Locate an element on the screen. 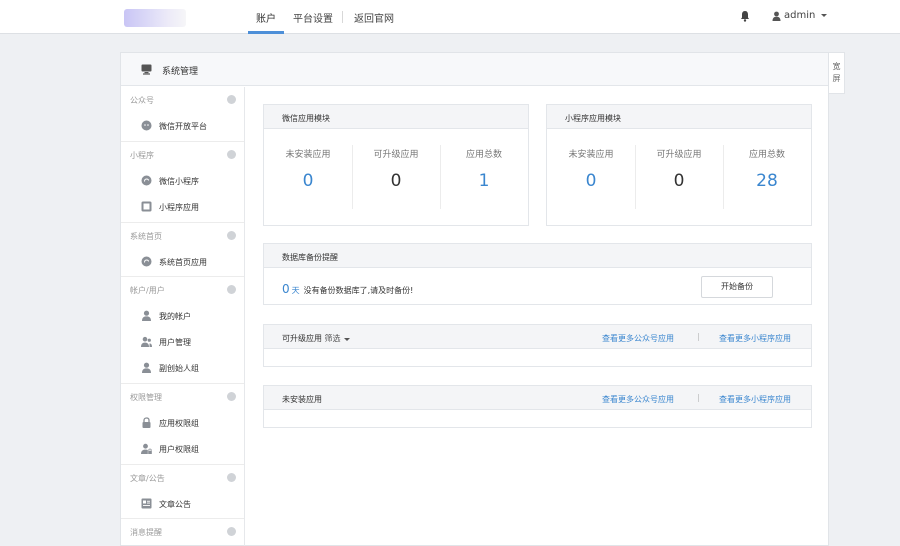  stat-value: 28 is located at coordinates (767, 181).